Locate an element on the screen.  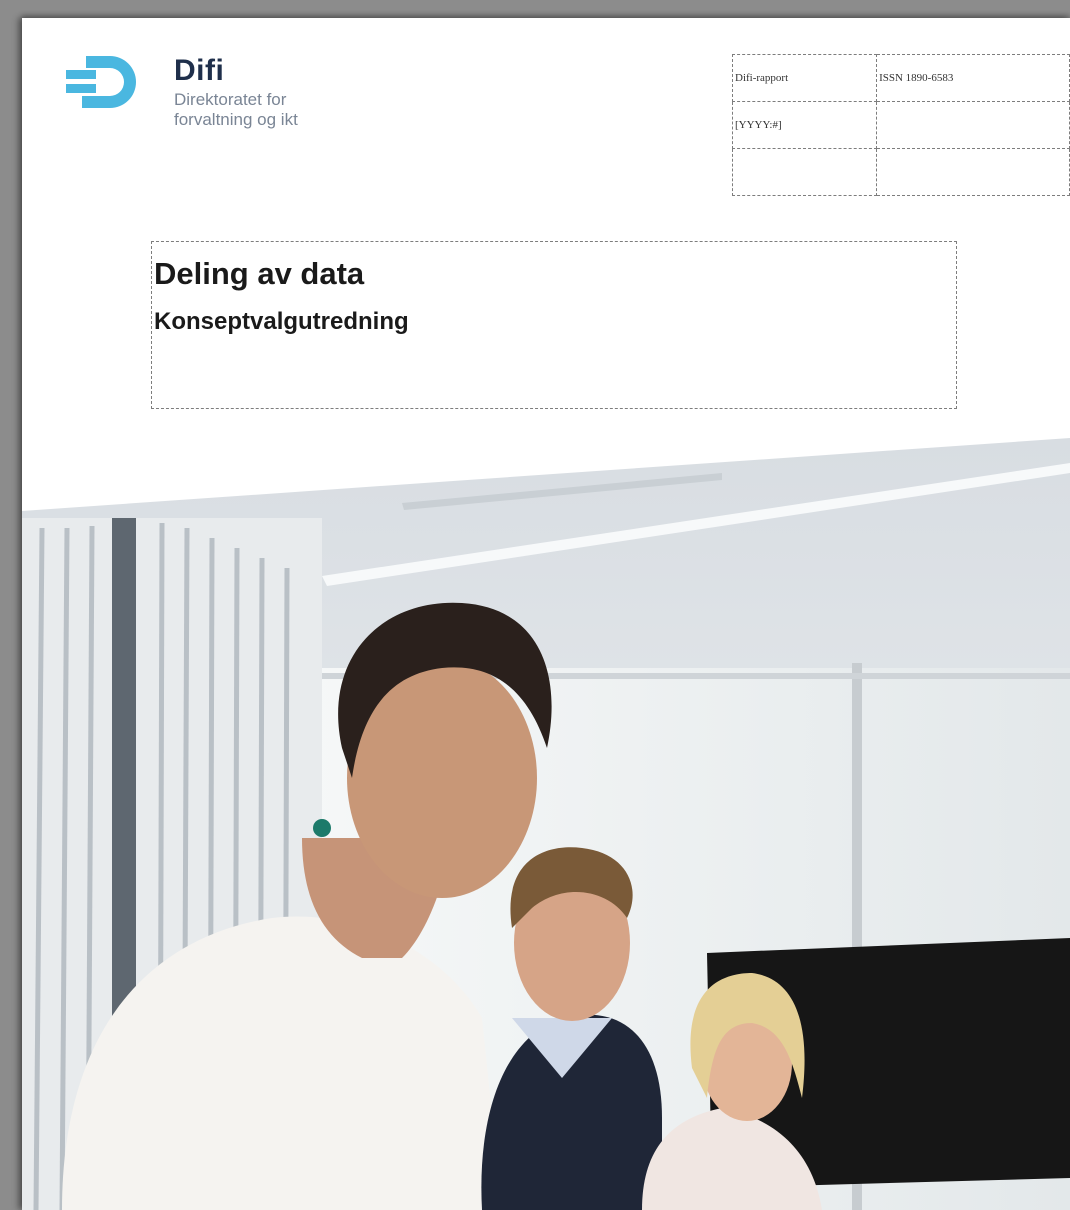
document-subtitle: Konseptvalgutredning is located at coordinates (281, 321).